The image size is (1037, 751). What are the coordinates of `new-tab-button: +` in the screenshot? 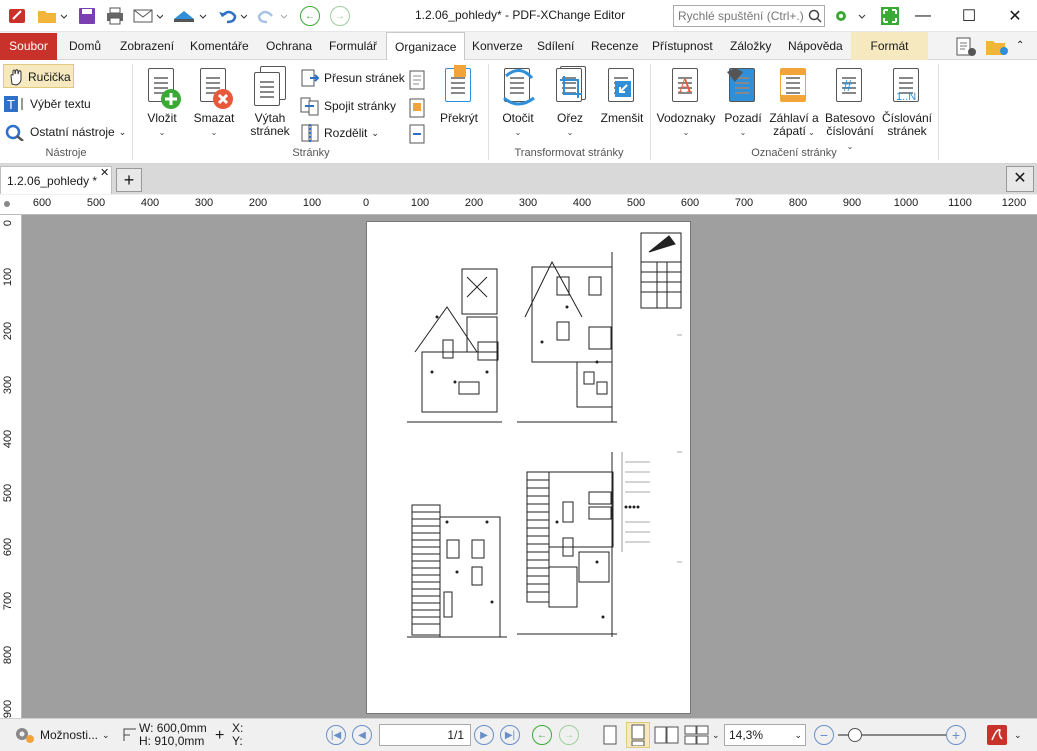 It's located at (129, 180).